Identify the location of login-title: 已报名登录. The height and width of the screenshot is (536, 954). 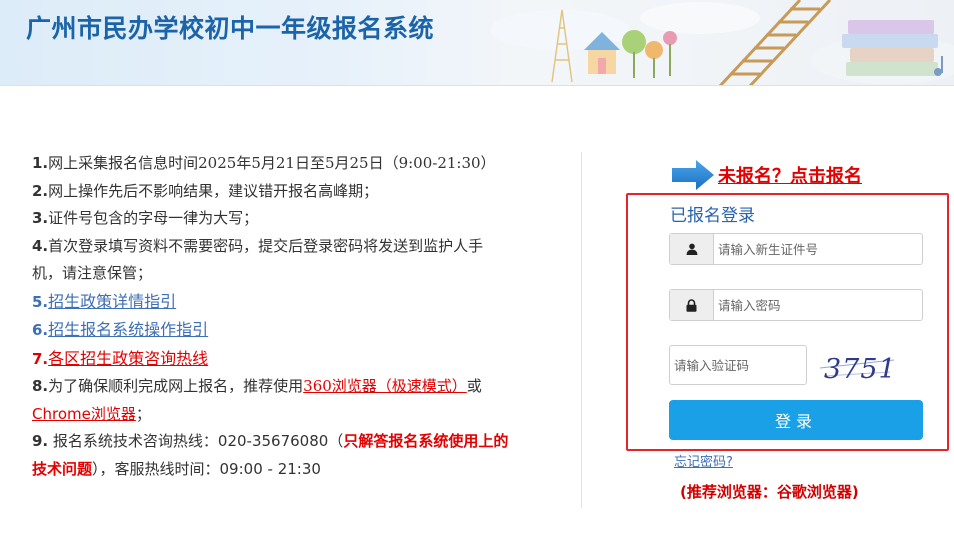
(712, 216).